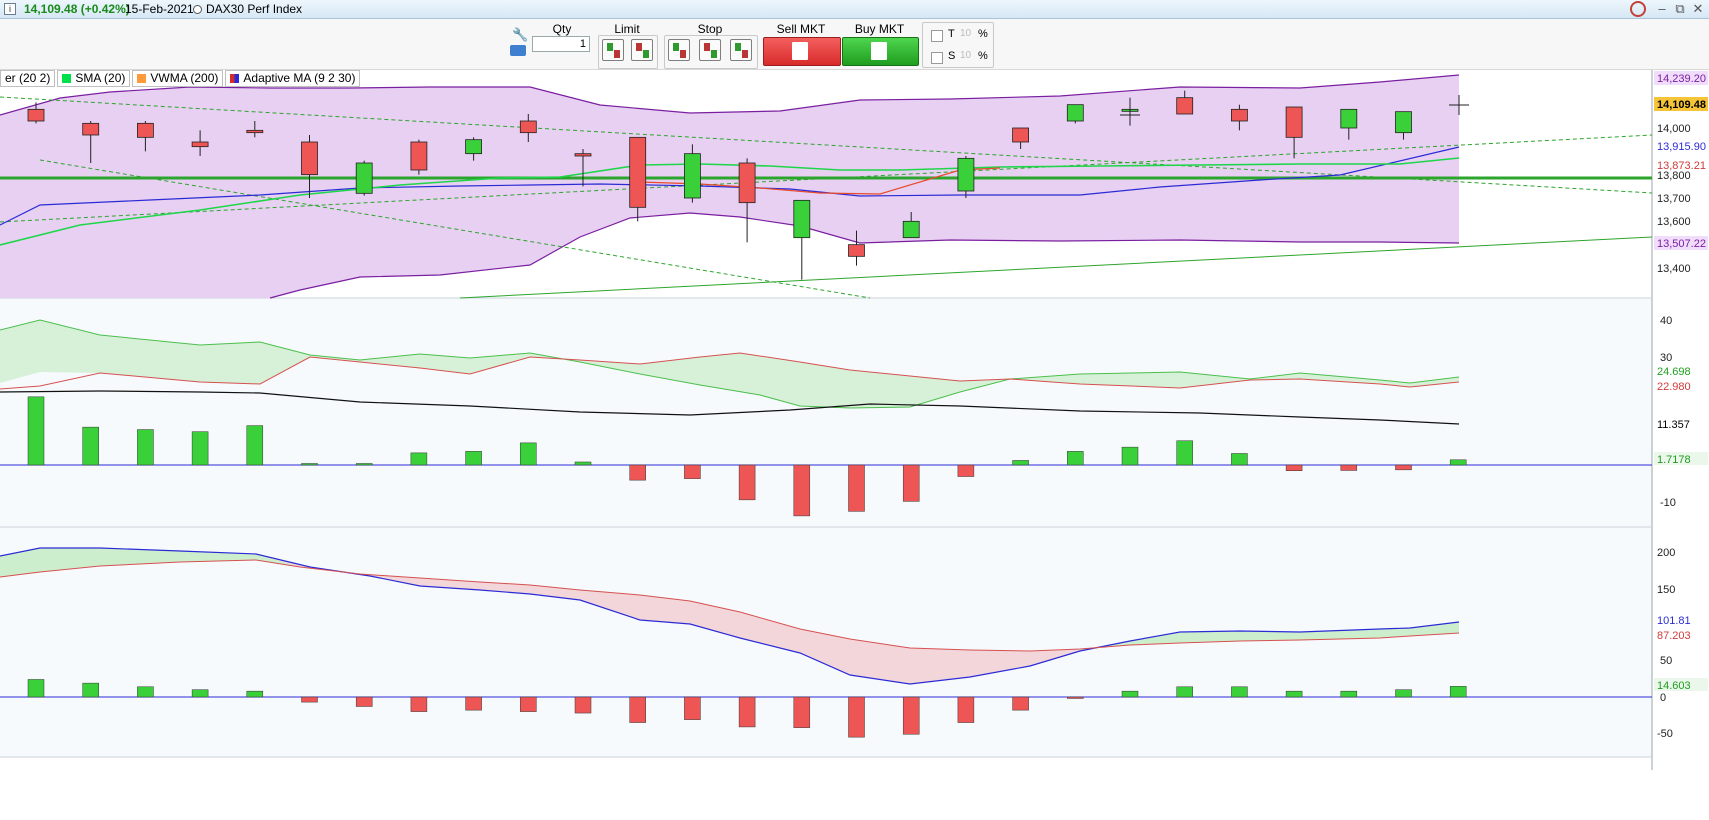 The height and width of the screenshot is (820, 1709). I want to click on ind1-tick-neg10: -10, so click(1668, 503).